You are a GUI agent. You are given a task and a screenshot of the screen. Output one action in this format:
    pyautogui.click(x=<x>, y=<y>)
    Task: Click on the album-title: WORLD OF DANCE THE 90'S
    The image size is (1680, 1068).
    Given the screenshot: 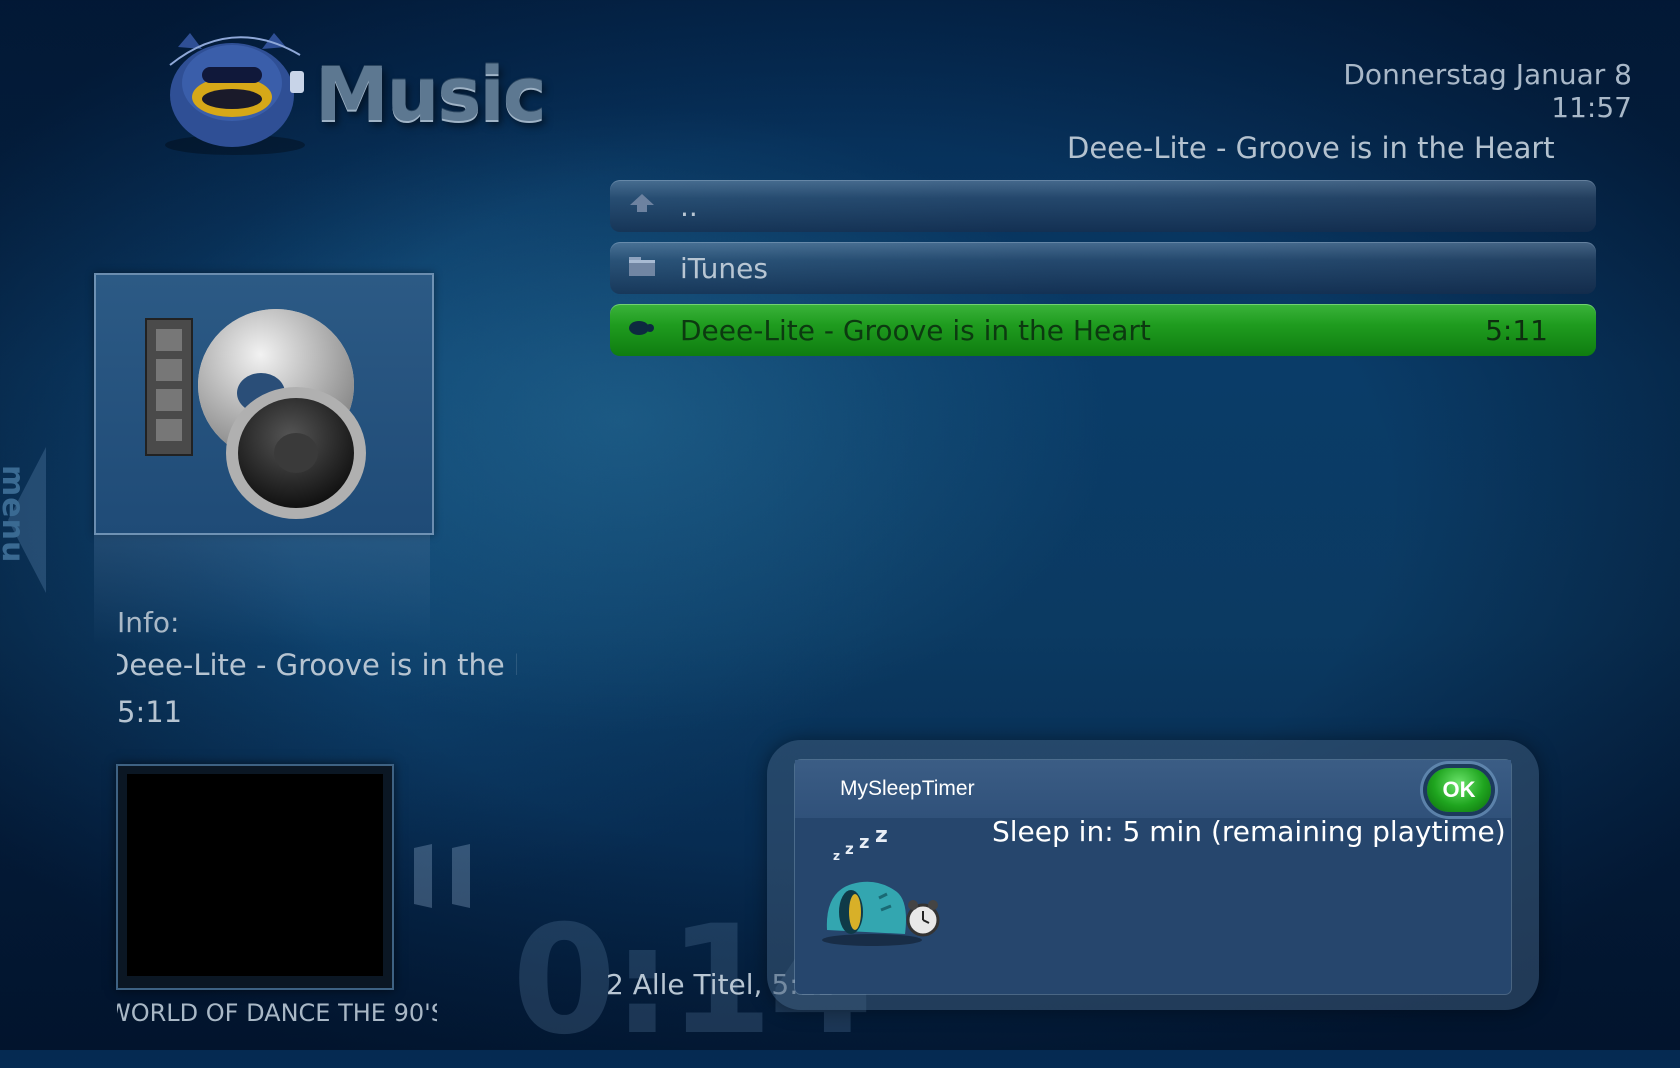 What is the action you would take?
    pyautogui.click(x=277, y=1013)
    